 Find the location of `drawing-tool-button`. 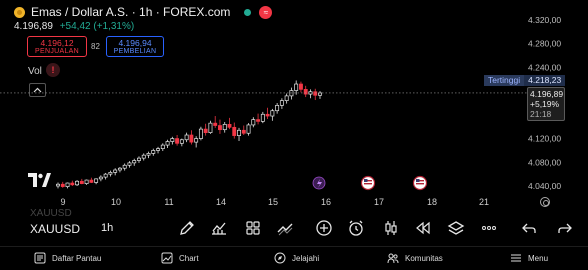

drawing-tool-button is located at coordinates (187, 228).